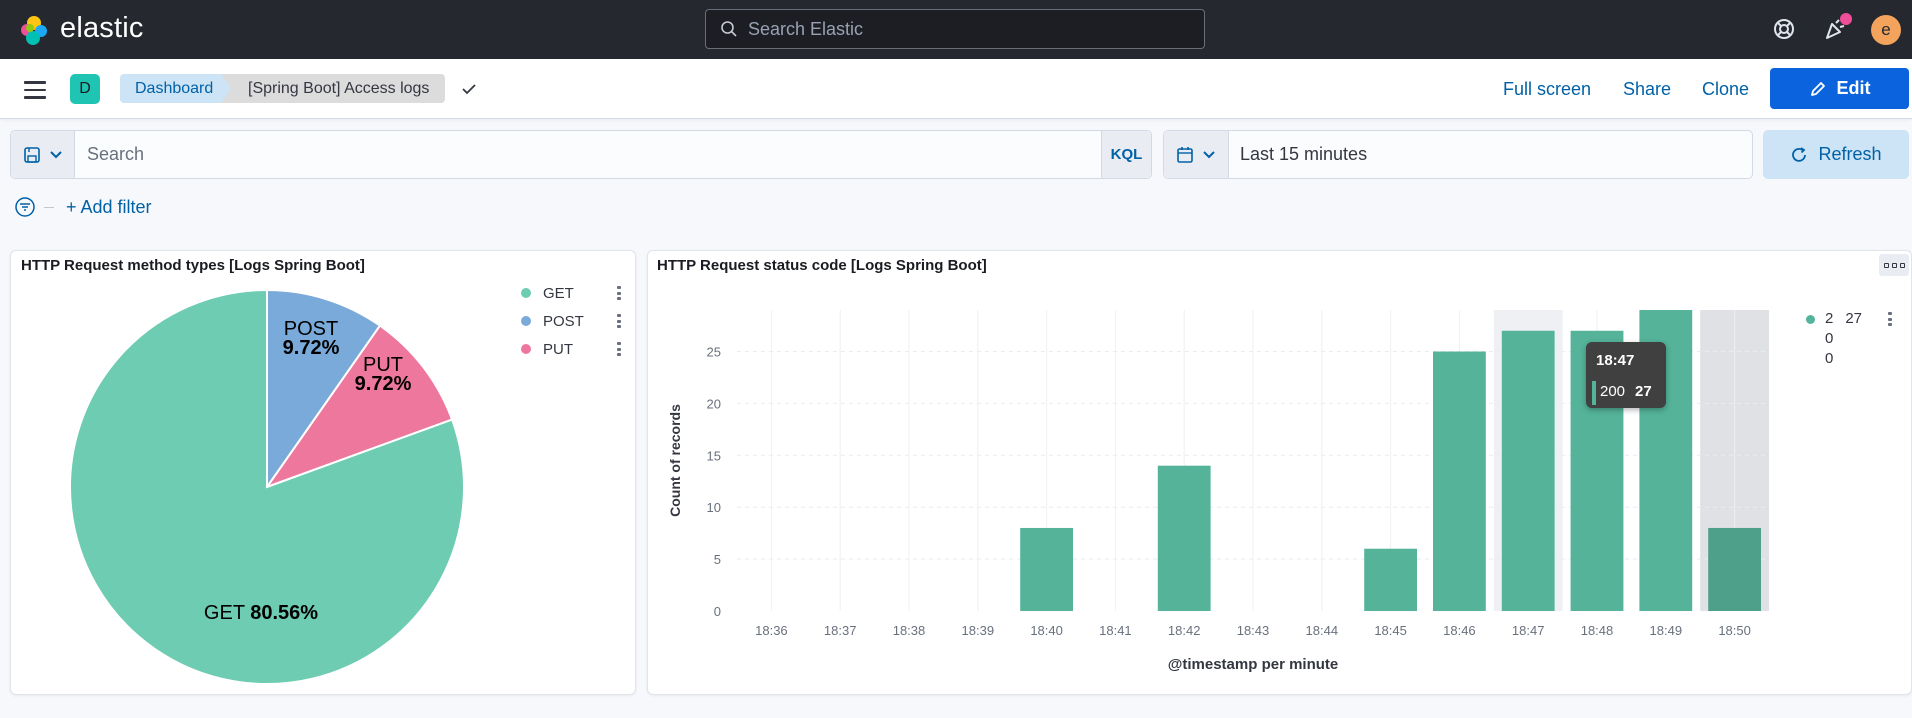 The height and width of the screenshot is (718, 1912). I want to click on y-tick-label: 15, so click(714, 455).